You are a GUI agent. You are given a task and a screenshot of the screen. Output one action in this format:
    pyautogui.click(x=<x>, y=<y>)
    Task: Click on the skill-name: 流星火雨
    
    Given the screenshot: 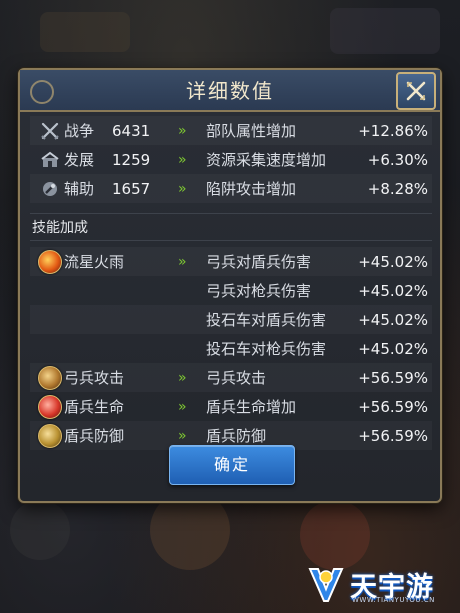 What is the action you would take?
    pyautogui.click(x=94, y=262)
    